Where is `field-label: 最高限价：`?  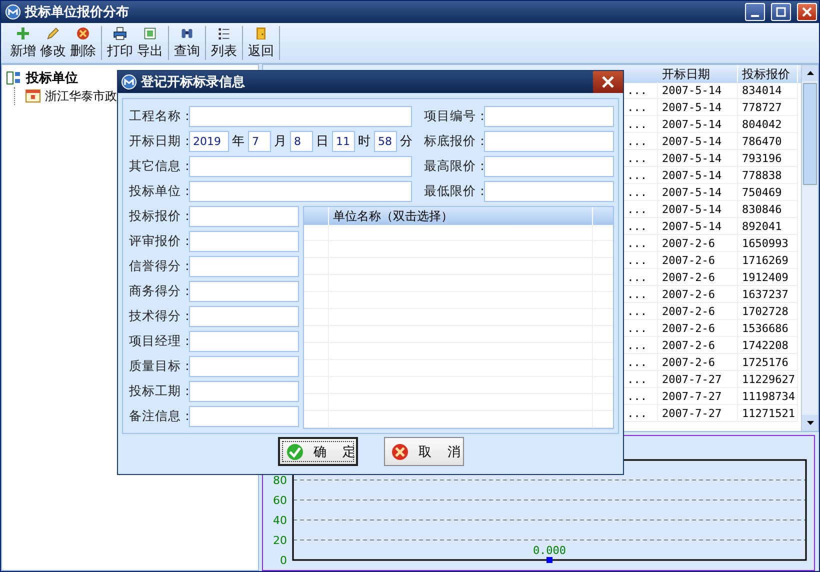
field-label: 最高限价： is located at coordinates (454, 166).